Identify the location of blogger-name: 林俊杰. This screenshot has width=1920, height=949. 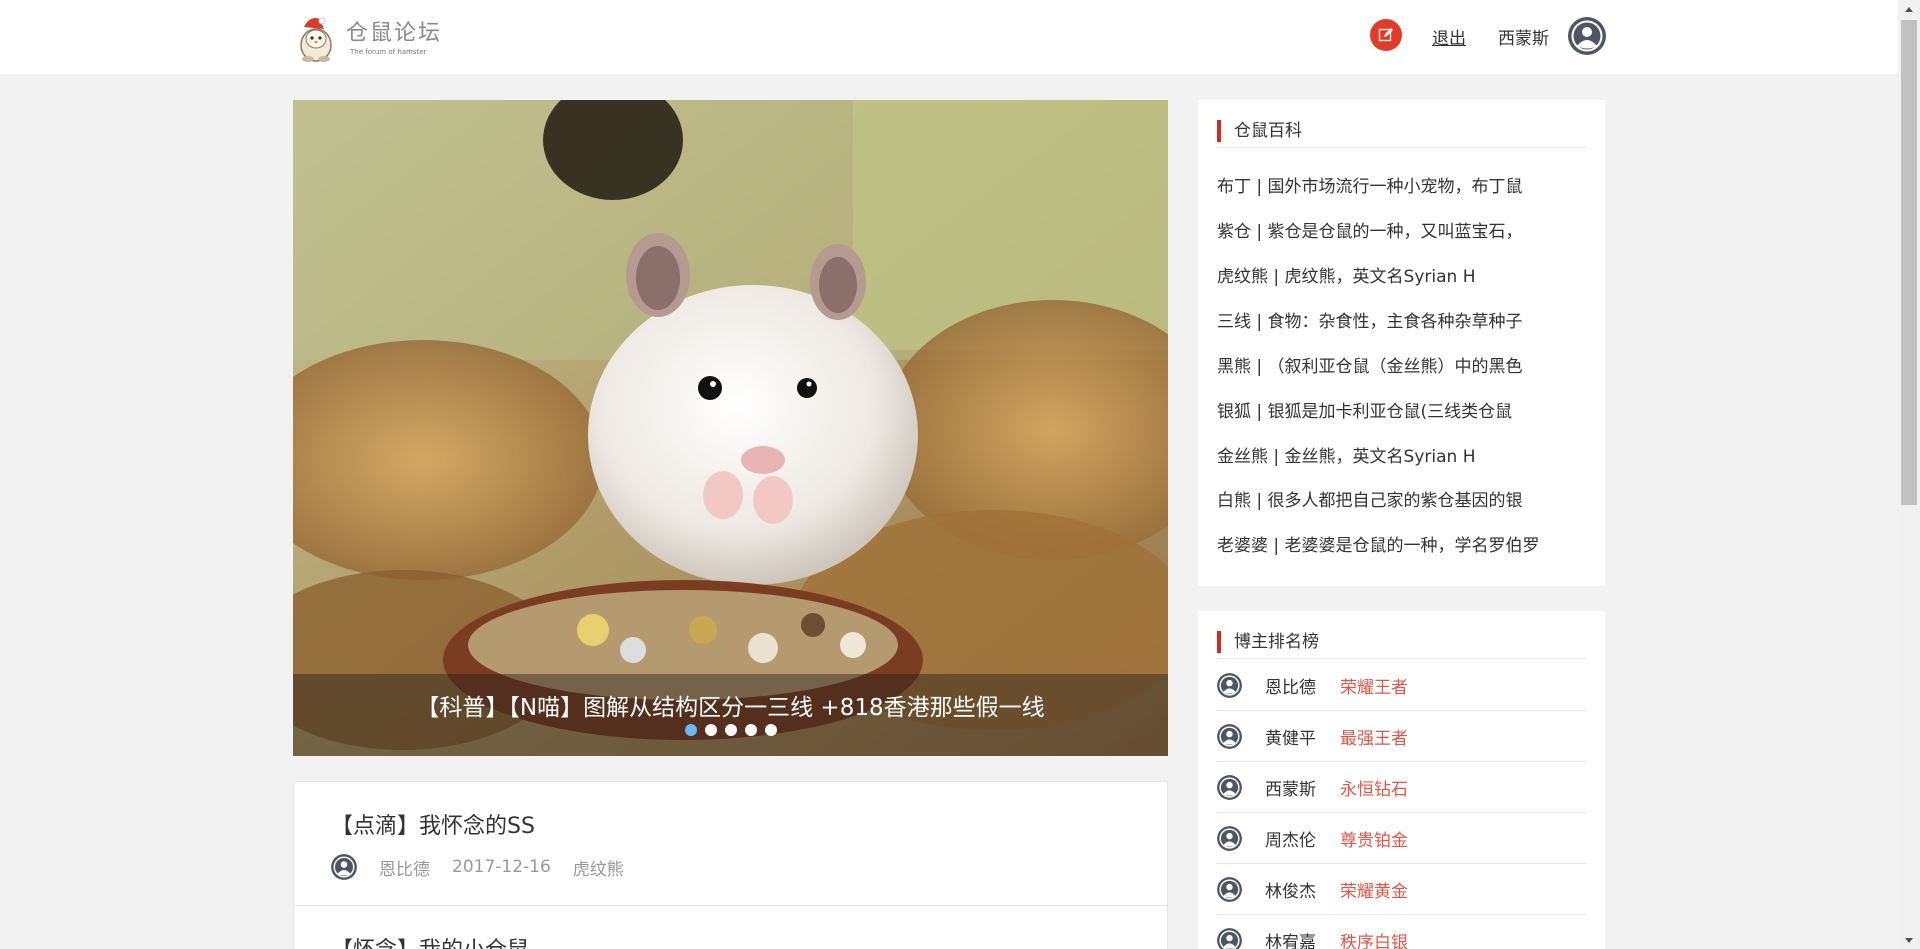
(1302, 889).